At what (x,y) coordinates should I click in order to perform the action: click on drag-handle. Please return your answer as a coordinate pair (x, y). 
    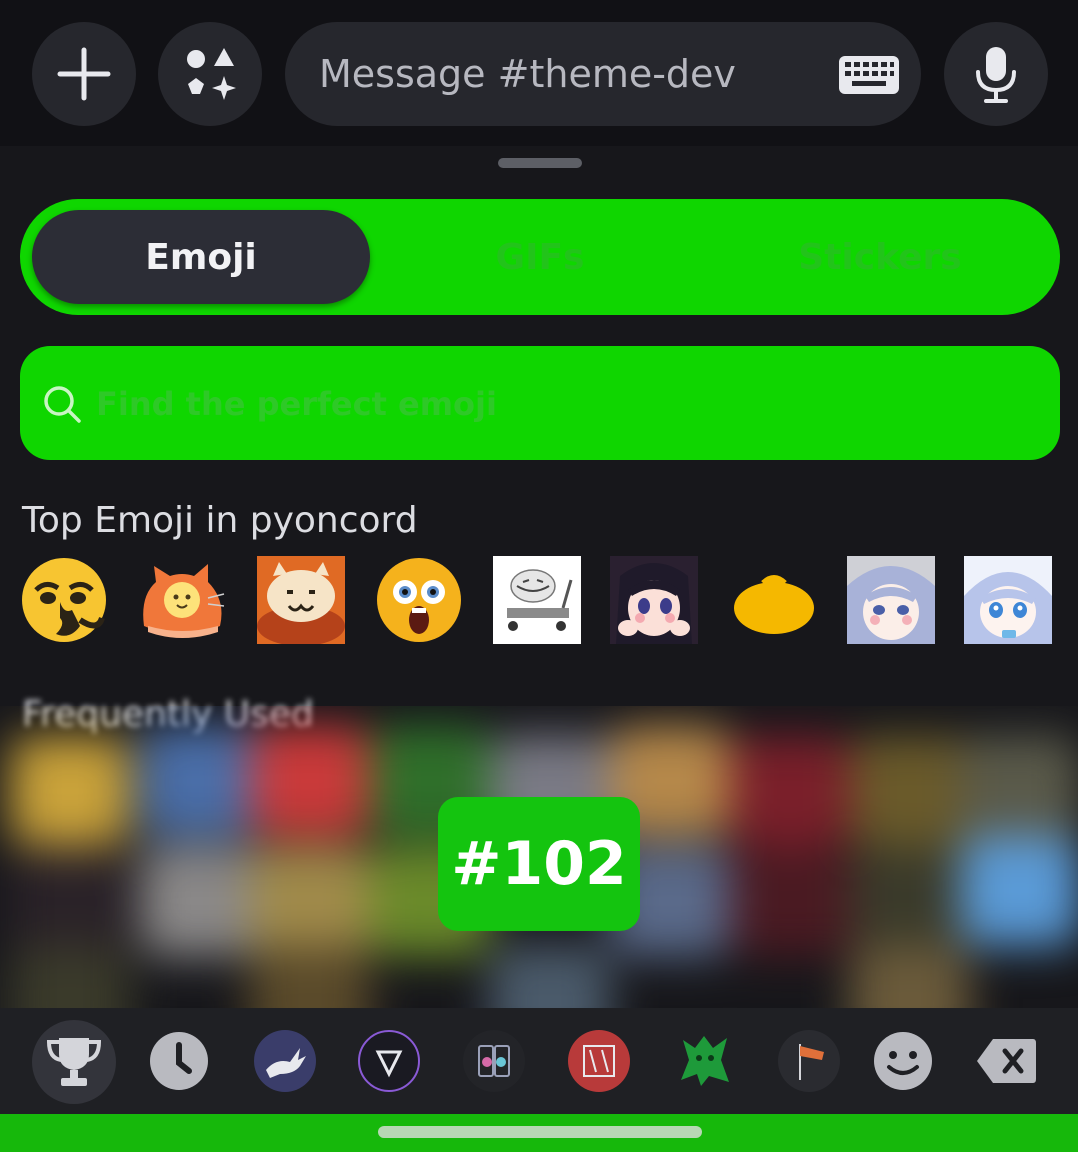
    Looking at the image, I should click on (540, 163).